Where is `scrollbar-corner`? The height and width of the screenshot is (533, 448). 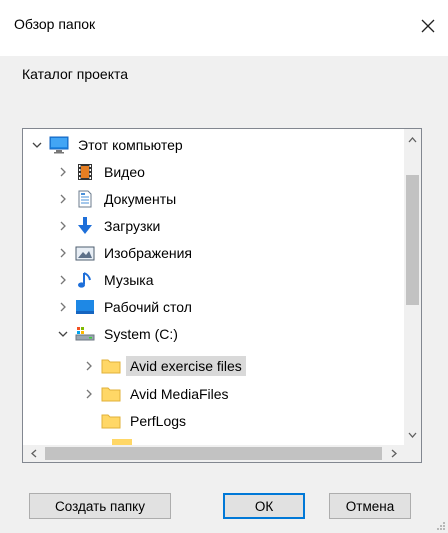
scrollbar-corner is located at coordinates (412, 453).